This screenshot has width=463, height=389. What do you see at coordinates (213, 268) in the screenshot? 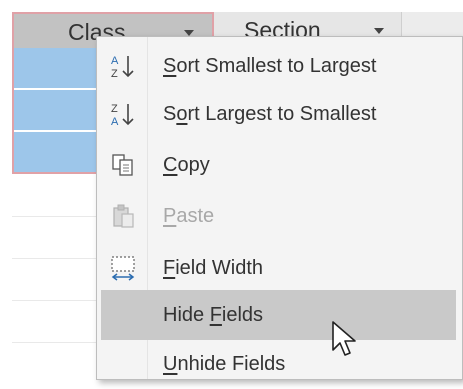
I see `menu-item-label: Field Width` at bounding box center [213, 268].